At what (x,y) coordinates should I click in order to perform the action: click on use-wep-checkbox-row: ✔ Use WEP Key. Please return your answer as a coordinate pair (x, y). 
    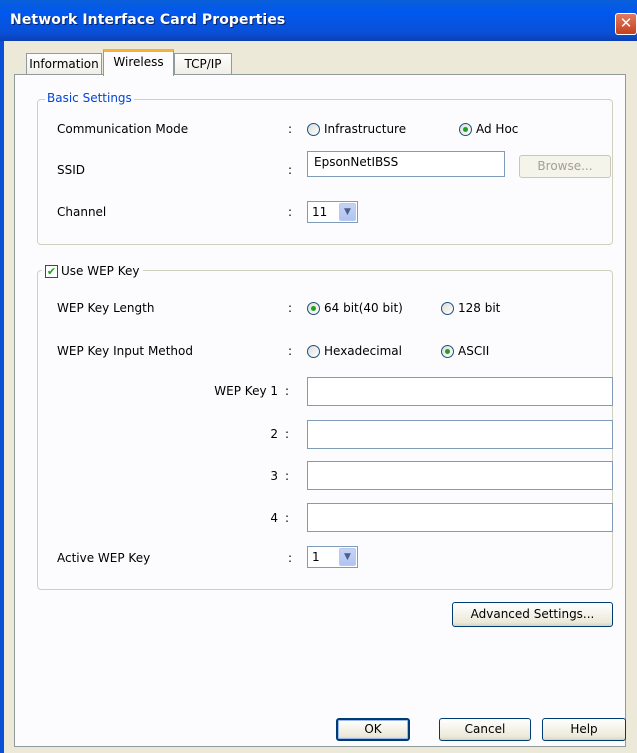
    Looking at the image, I should click on (92, 271).